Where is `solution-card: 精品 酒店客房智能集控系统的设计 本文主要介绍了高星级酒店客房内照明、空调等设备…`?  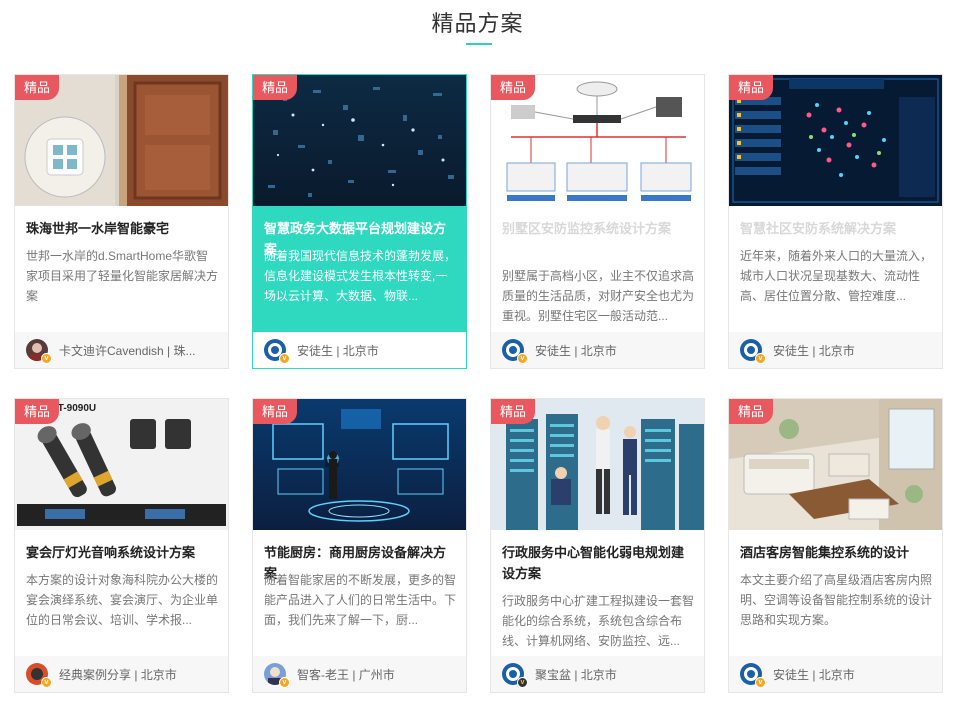
solution-card: 精品 酒店客房智能集控系统的设计 本文主要介绍了高星级酒店客房内照明、空调等设备… is located at coordinates (835, 545).